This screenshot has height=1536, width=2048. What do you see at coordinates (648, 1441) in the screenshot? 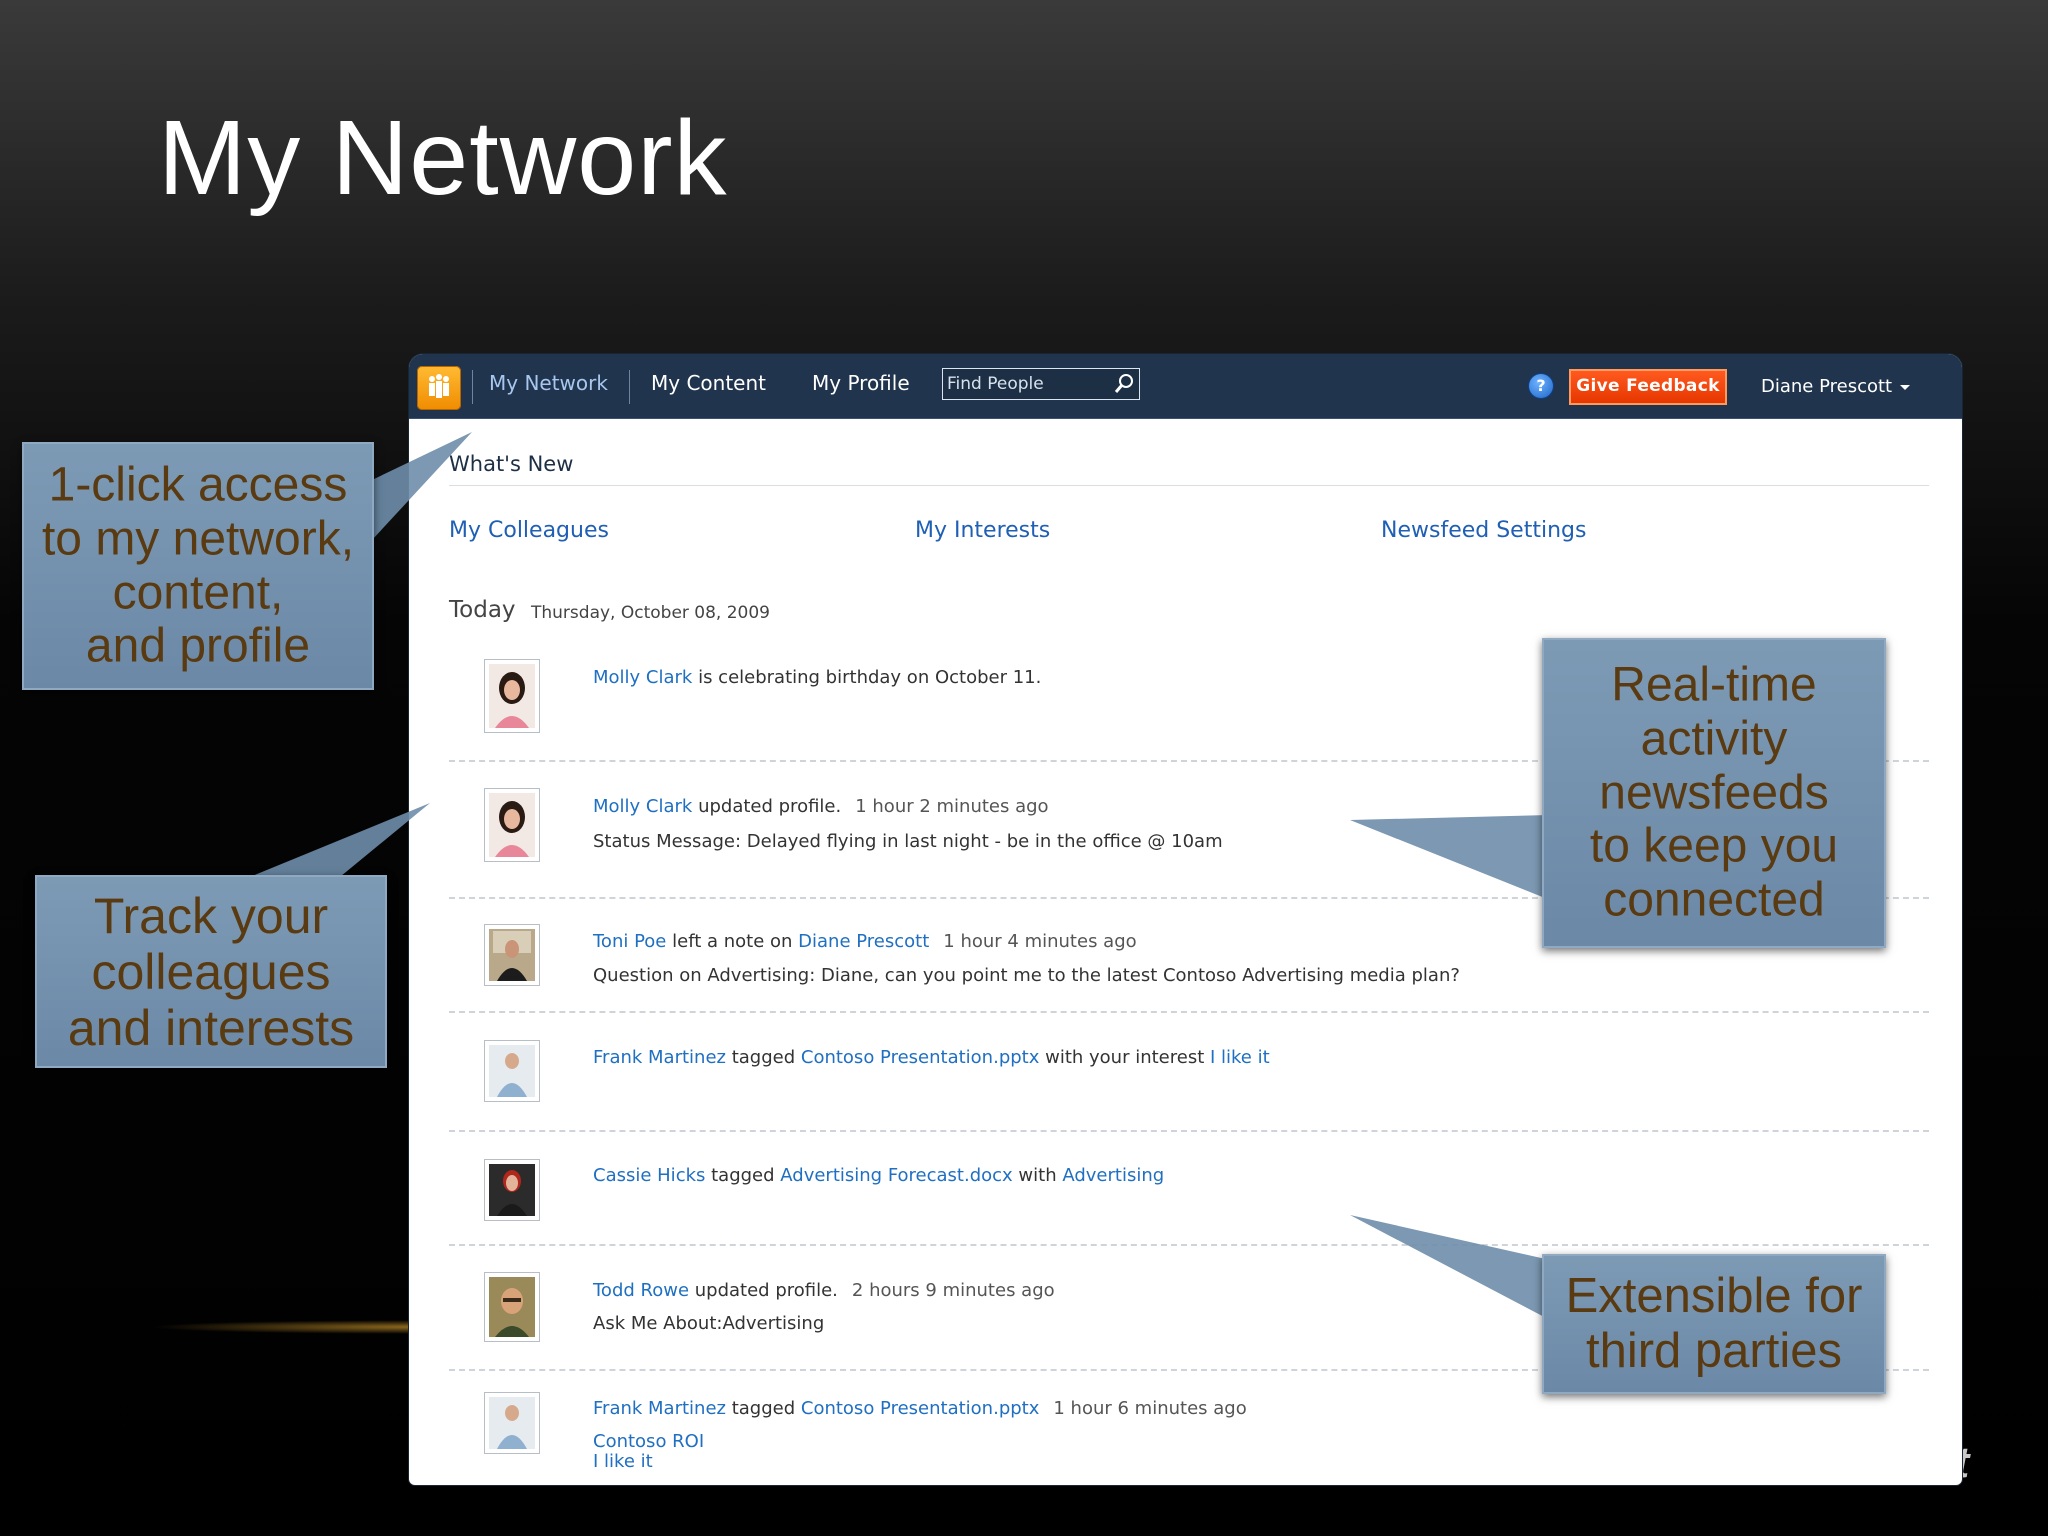
I see `tag-link: Contoso ROI` at bounding box center [648, 1441].